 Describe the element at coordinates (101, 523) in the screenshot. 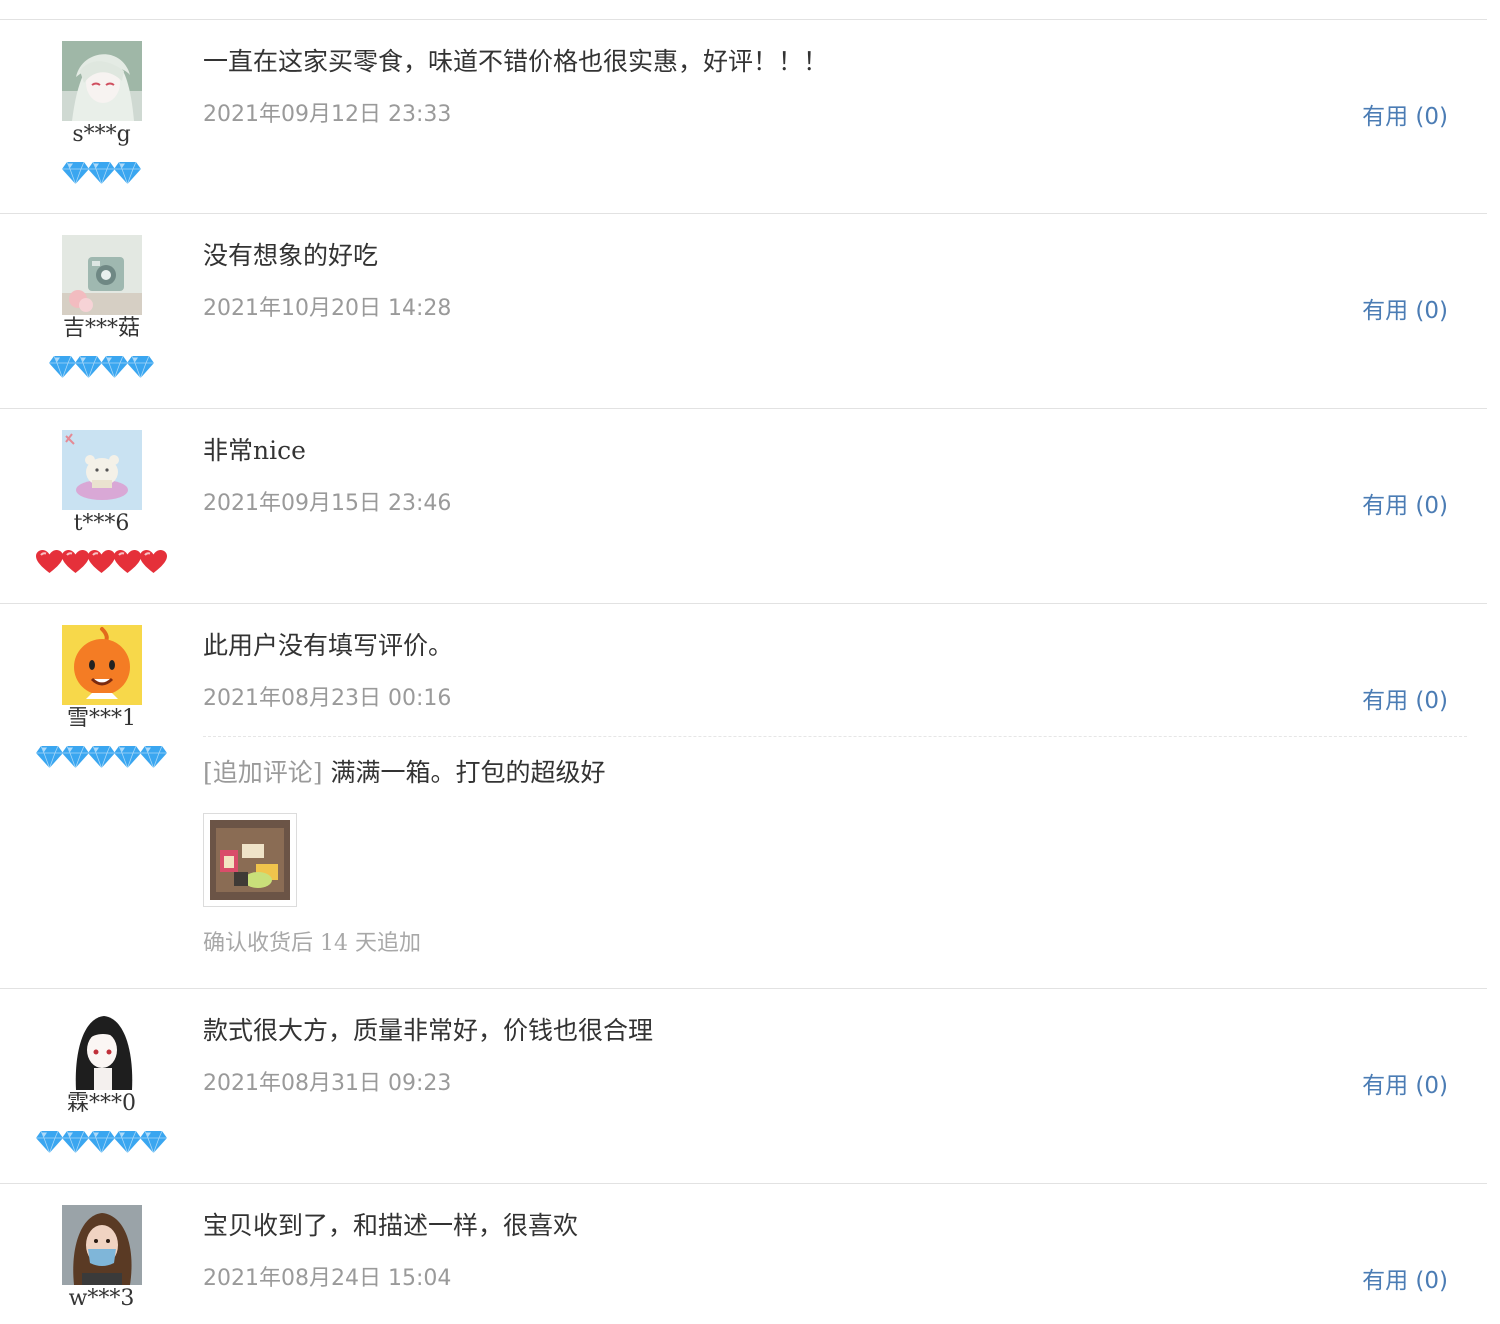

I see `username: t***6` at that location.